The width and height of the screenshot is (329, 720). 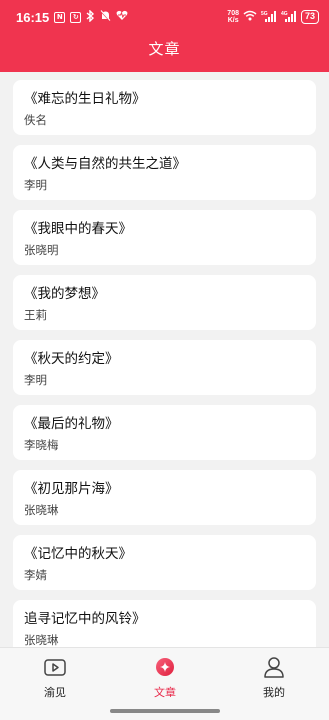 I want to click on nav-label: 渝见, so click(x=55, y=692).